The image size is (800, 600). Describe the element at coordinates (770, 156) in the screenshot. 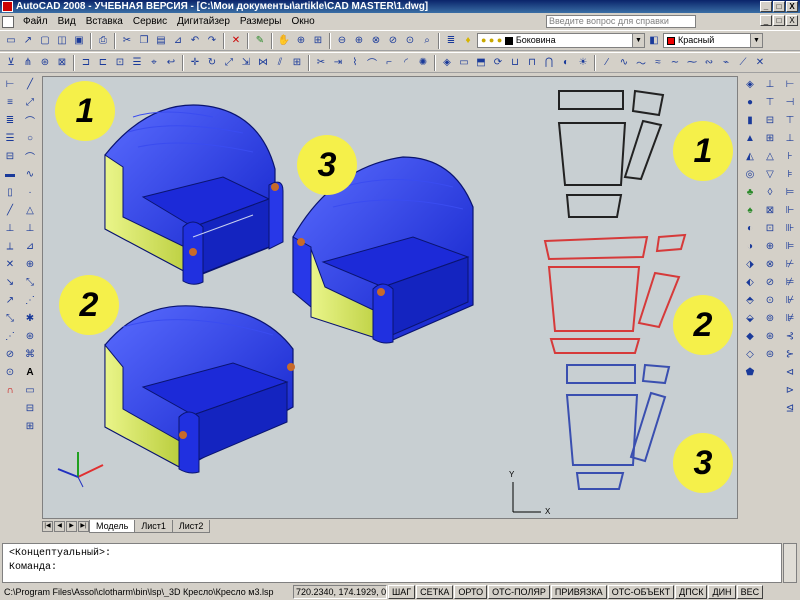

I see `tool-s5-icon: △` at that location.